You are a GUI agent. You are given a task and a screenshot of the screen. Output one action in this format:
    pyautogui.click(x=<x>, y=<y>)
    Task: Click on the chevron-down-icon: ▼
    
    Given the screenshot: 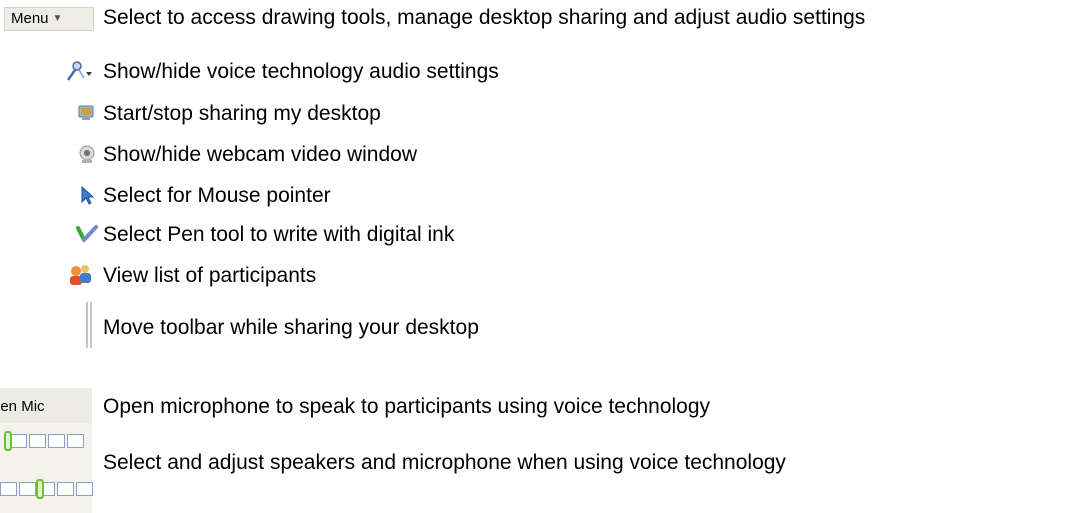 What is the action you would take?
    pyautogui.click(x=57, y=19)
    